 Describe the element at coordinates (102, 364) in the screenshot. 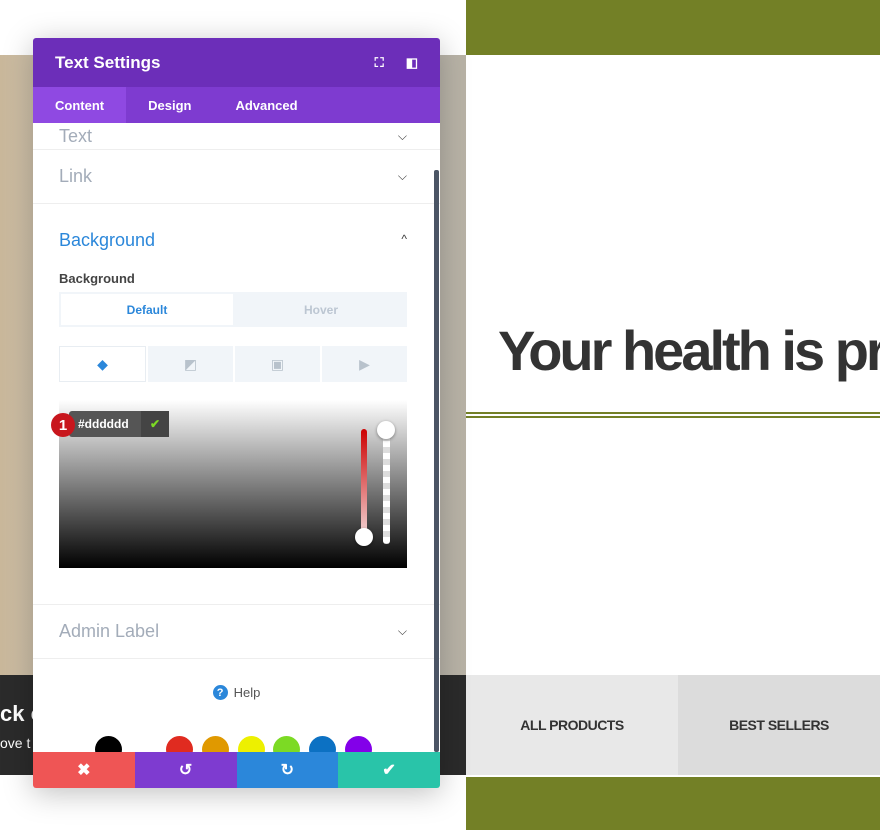

I see `color-icon: ◆` at that location.